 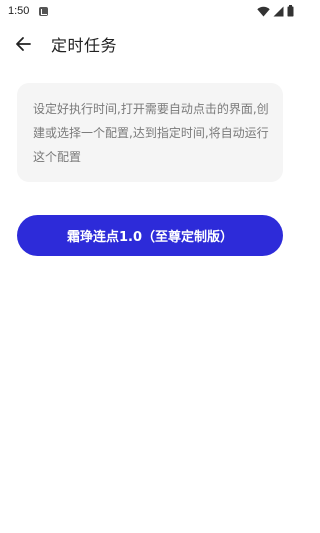 I want to click on back-button, so click(x=23, y=44).